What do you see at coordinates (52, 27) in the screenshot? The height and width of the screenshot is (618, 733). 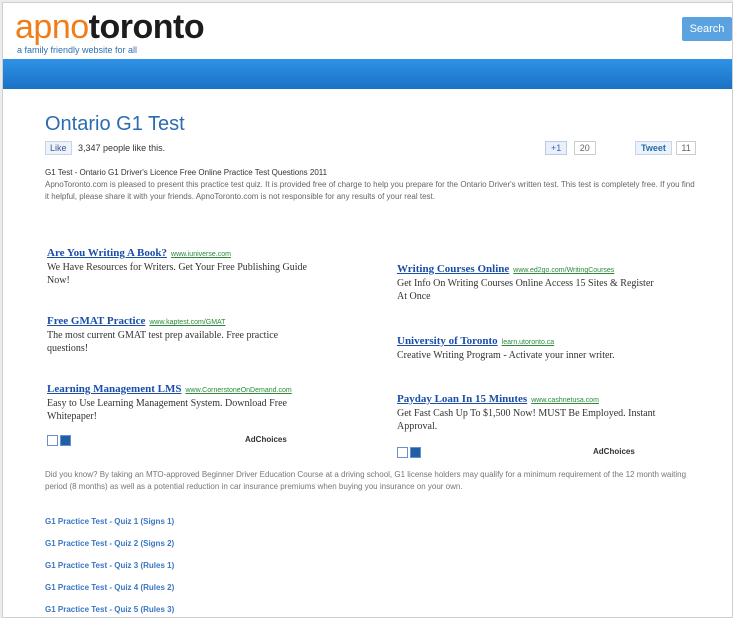 I see `logo-part-1: apno` at bounding box center [52, 27].